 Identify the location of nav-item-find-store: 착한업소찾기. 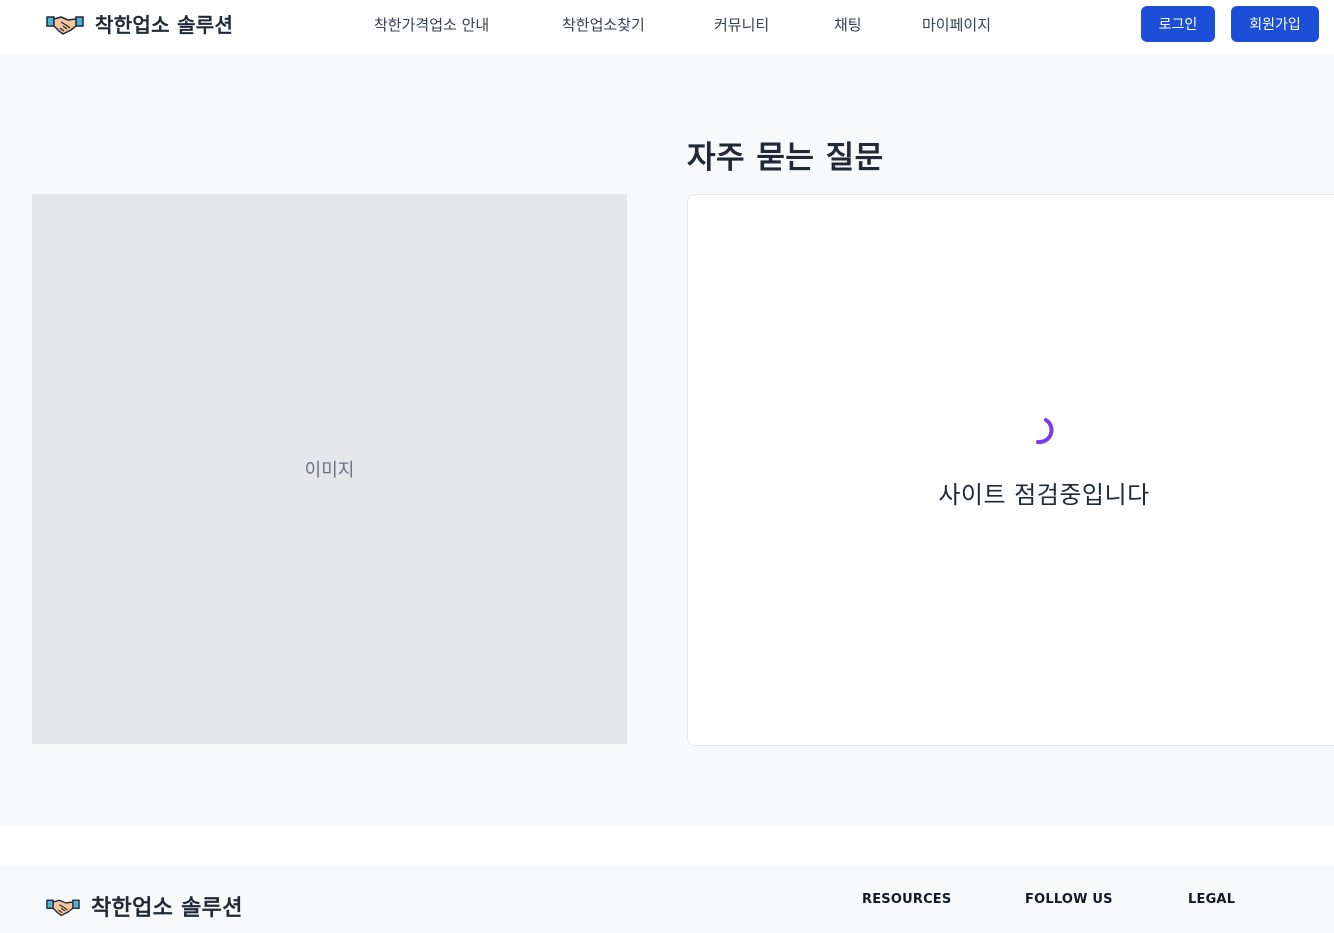
(603, 24).